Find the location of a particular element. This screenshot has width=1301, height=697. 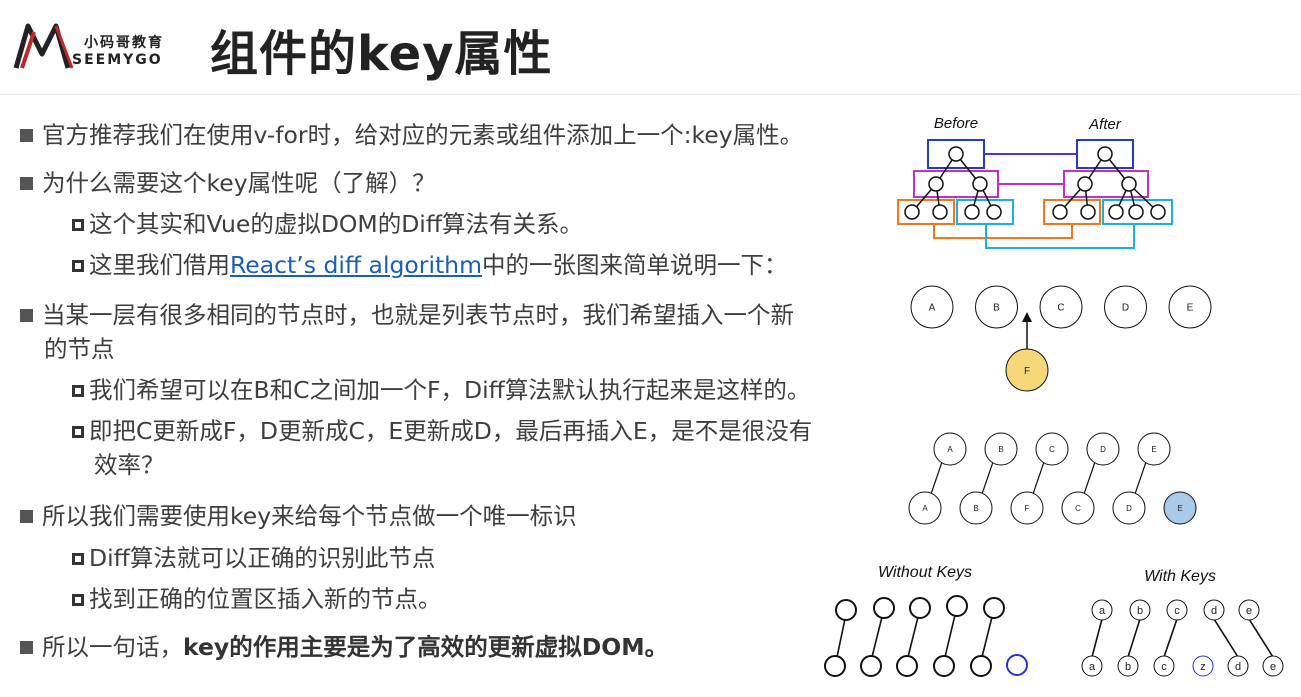

keyed-old-node-label: a is located at coordinates (1102, 611).